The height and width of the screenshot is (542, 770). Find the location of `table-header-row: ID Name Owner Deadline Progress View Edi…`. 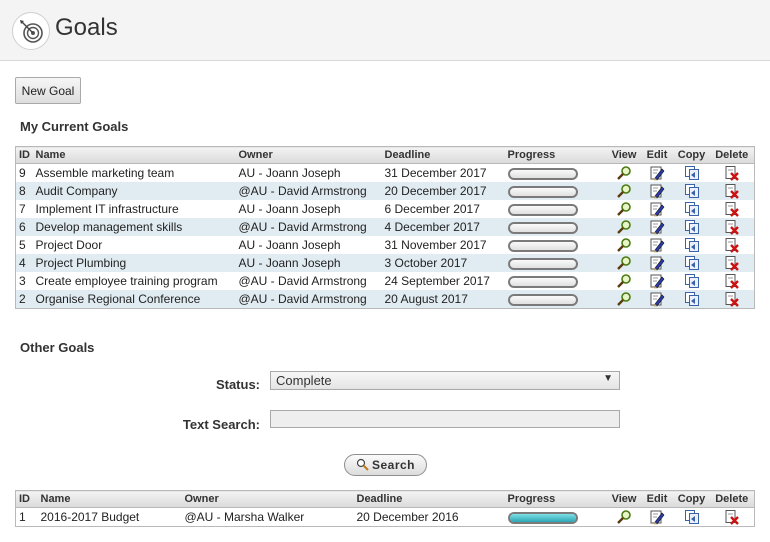

table-header-row: ID Name Owner Deadline Progress View Edi… is located at coordinates (385, 499).